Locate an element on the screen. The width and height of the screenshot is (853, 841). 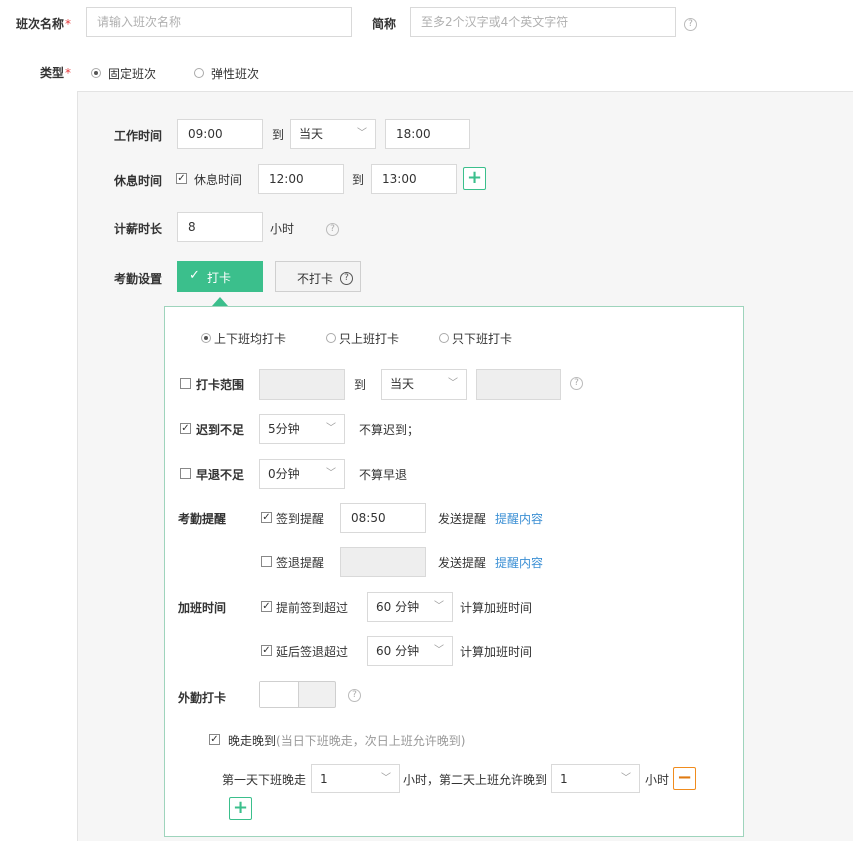
type-fixed-label: 固定班次 is located at coordinates (132, 73).